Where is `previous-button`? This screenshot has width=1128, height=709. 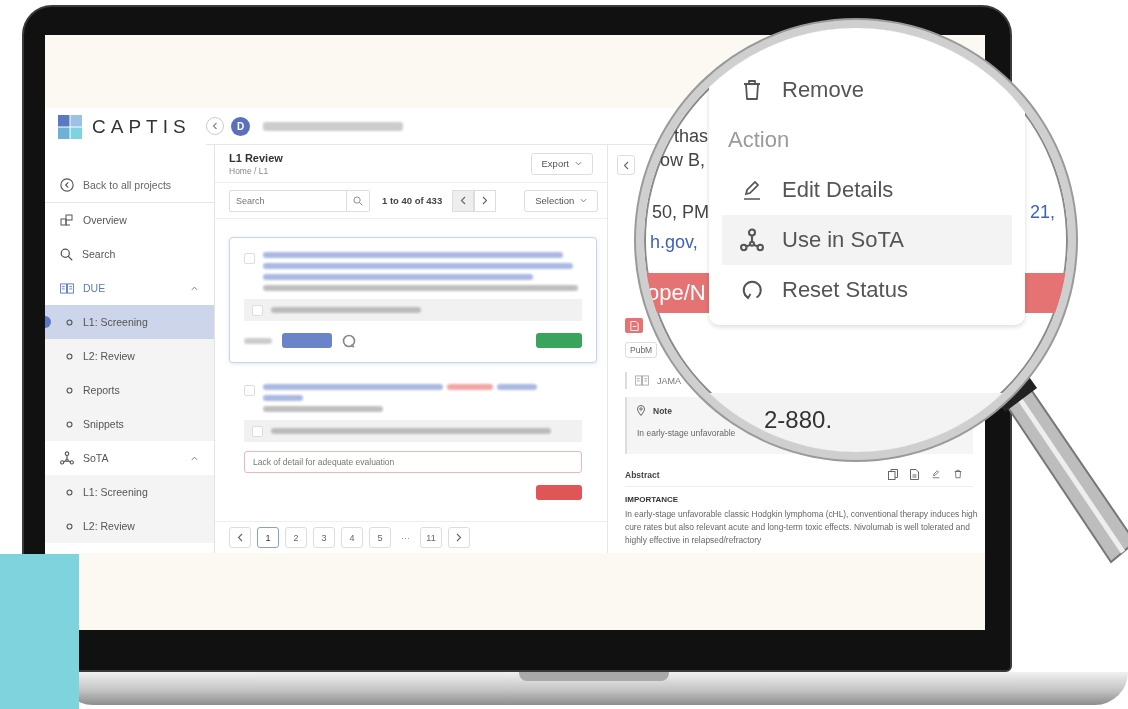 previous-button is located at coordinates (463, 200).